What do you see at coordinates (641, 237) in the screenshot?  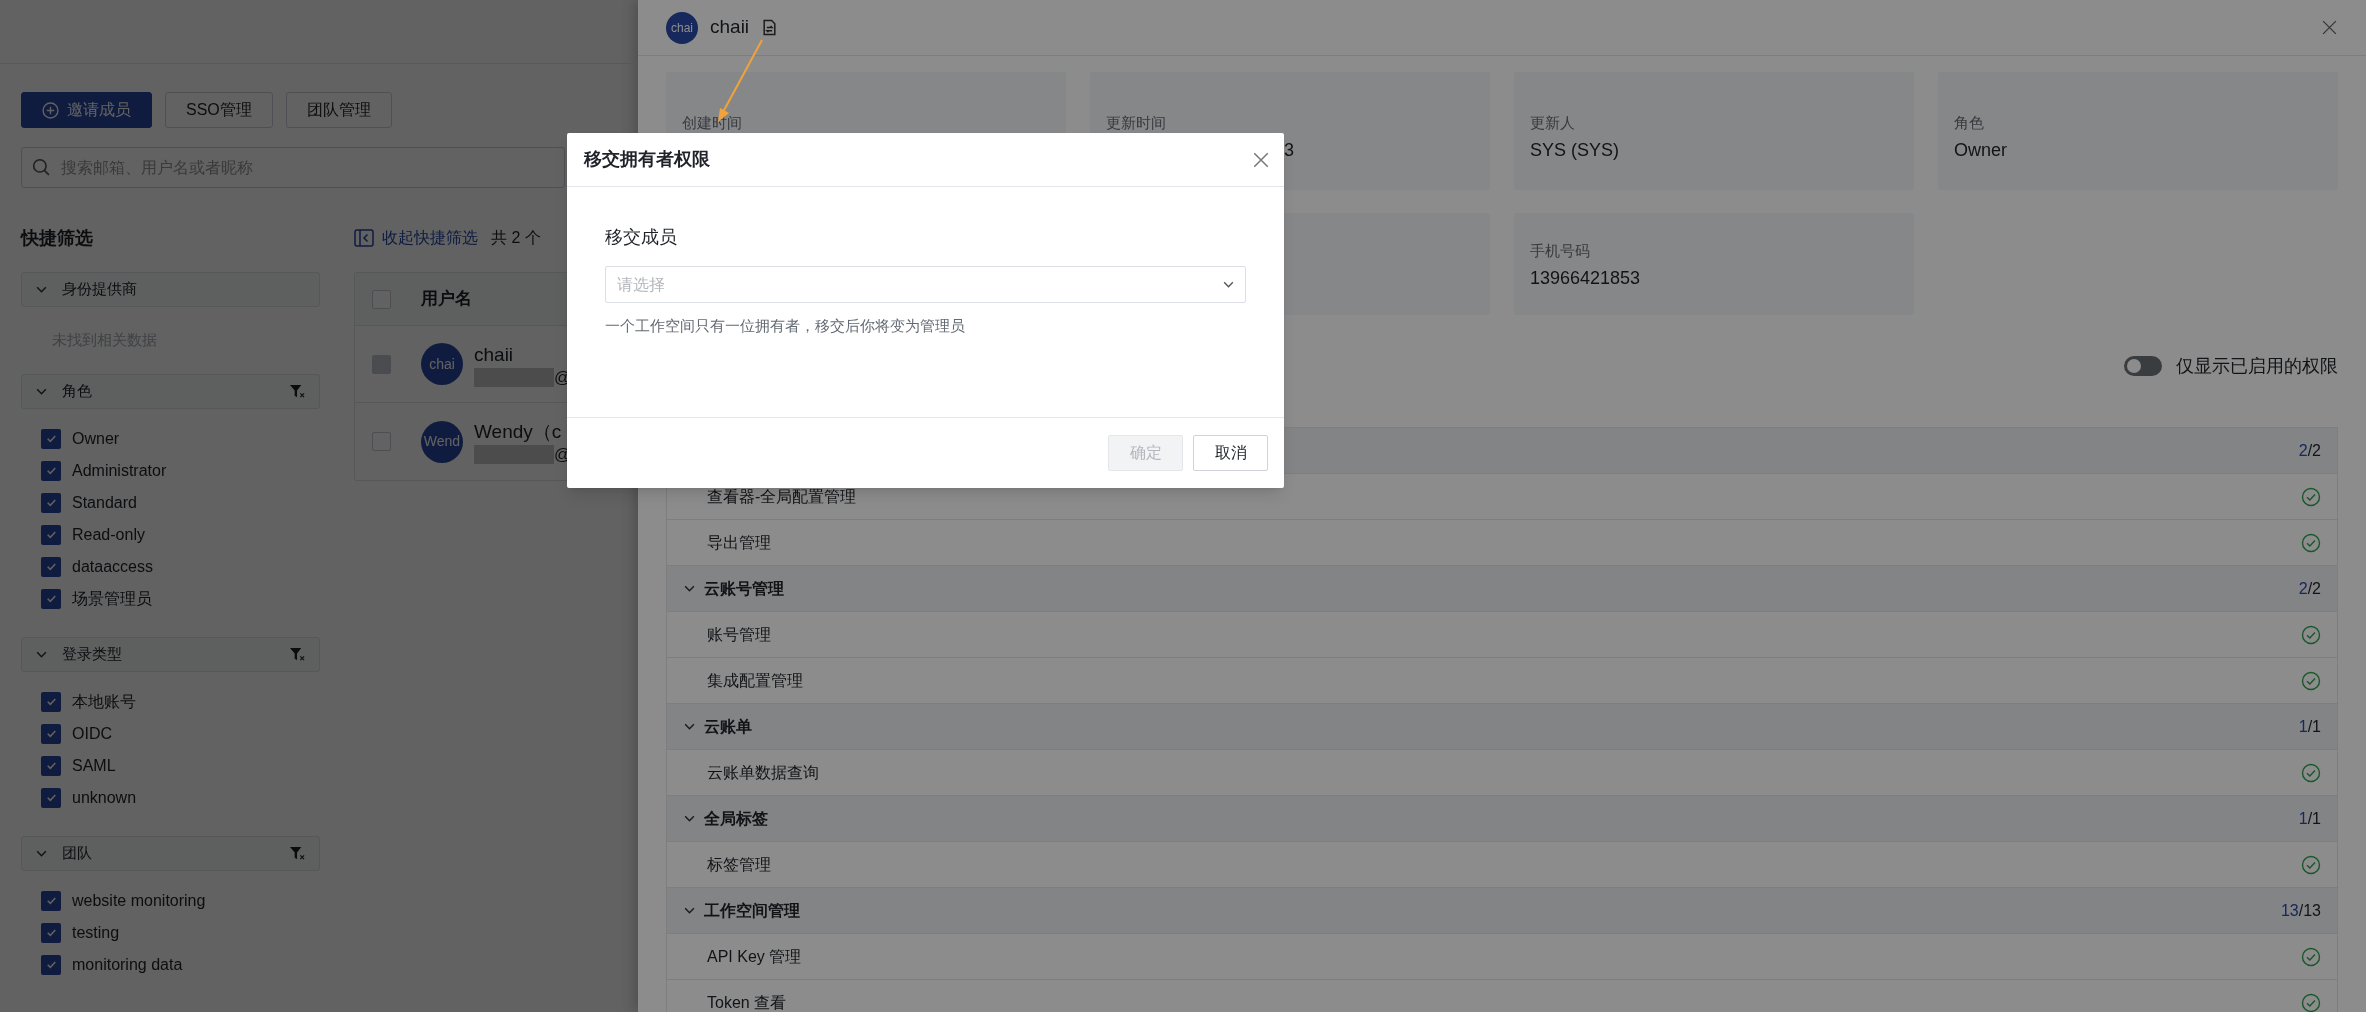 I see `field-label: 移交成员` at bounding box center [641, 237].